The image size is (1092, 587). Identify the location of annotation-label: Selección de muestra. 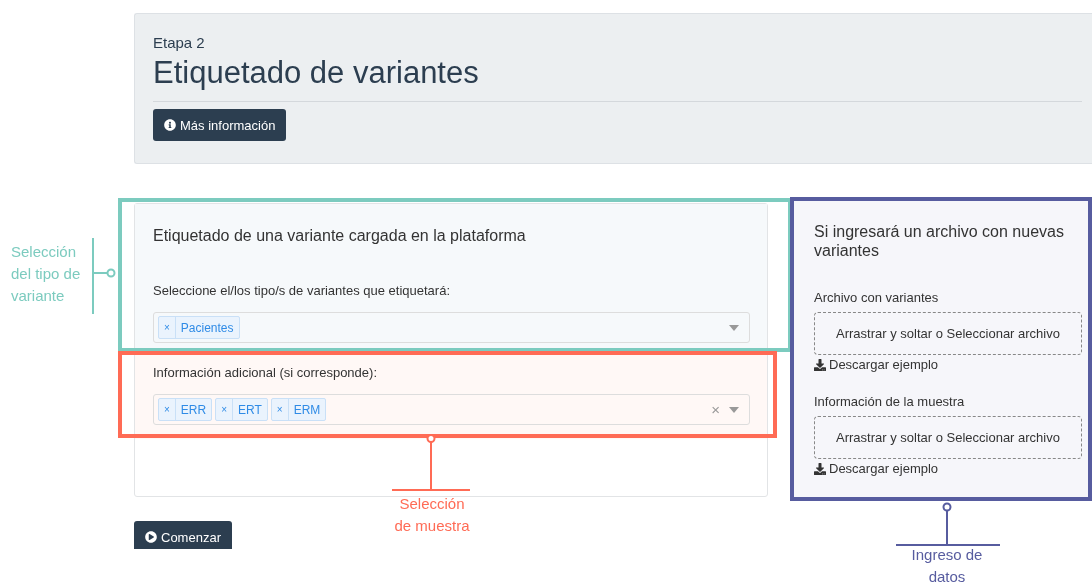
(432, 515).